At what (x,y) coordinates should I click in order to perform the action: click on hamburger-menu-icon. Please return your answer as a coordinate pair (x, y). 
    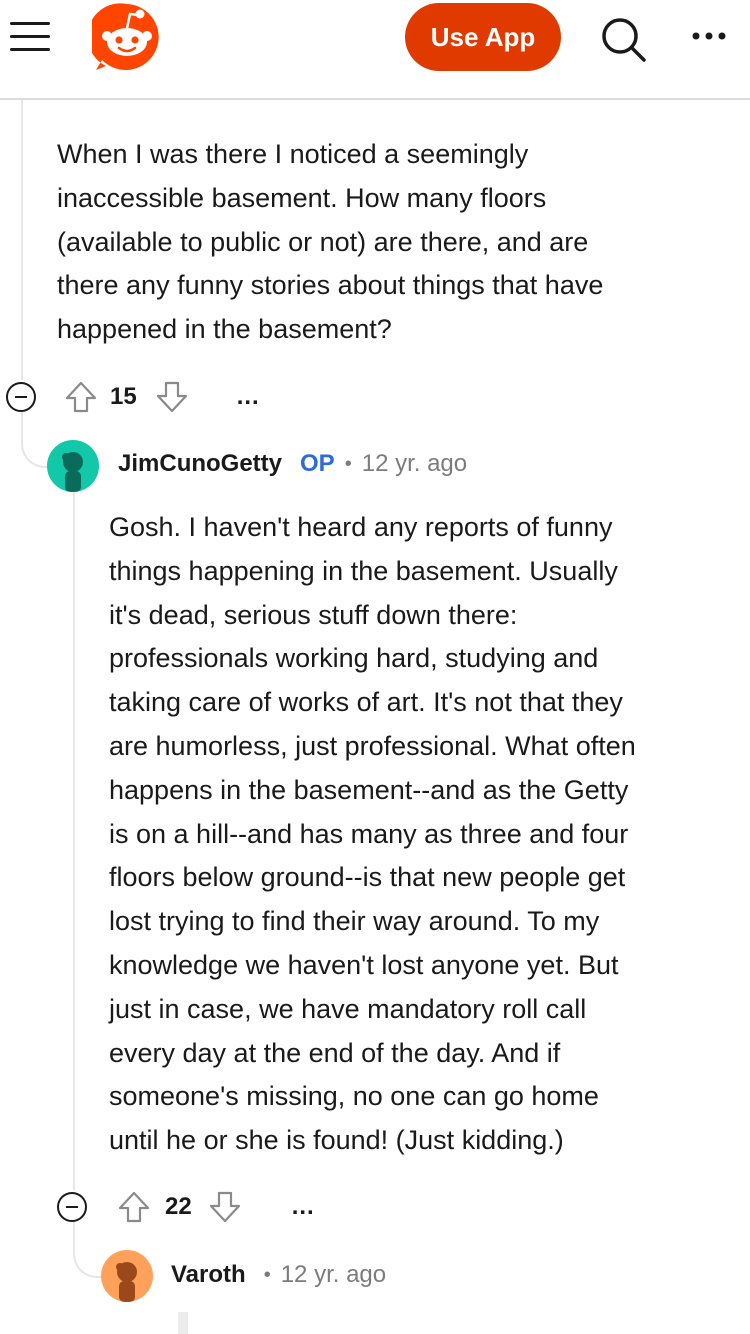
    Looking at the image, I should click on (30, 37).